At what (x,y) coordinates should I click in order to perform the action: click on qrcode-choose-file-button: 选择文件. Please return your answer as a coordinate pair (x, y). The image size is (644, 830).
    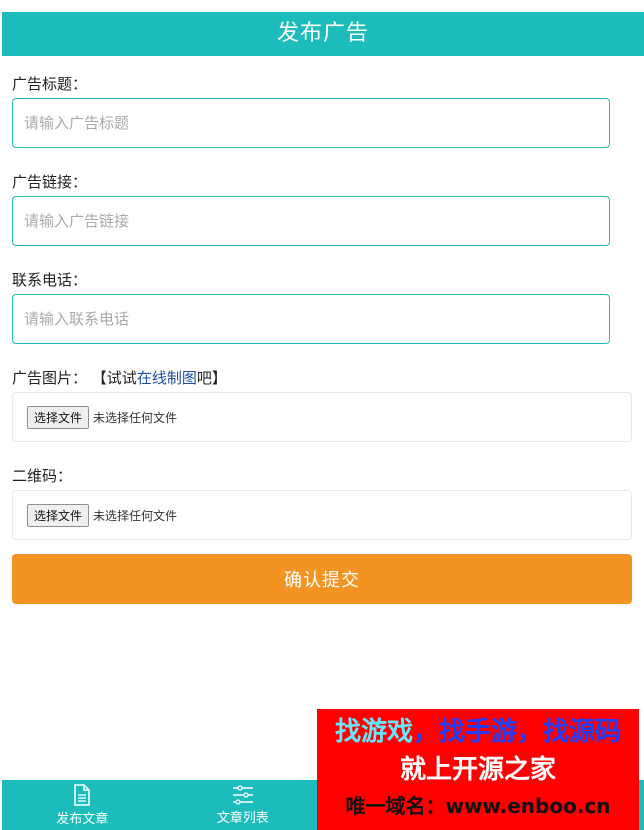
    Looking at the image, I should click on (58, 515).